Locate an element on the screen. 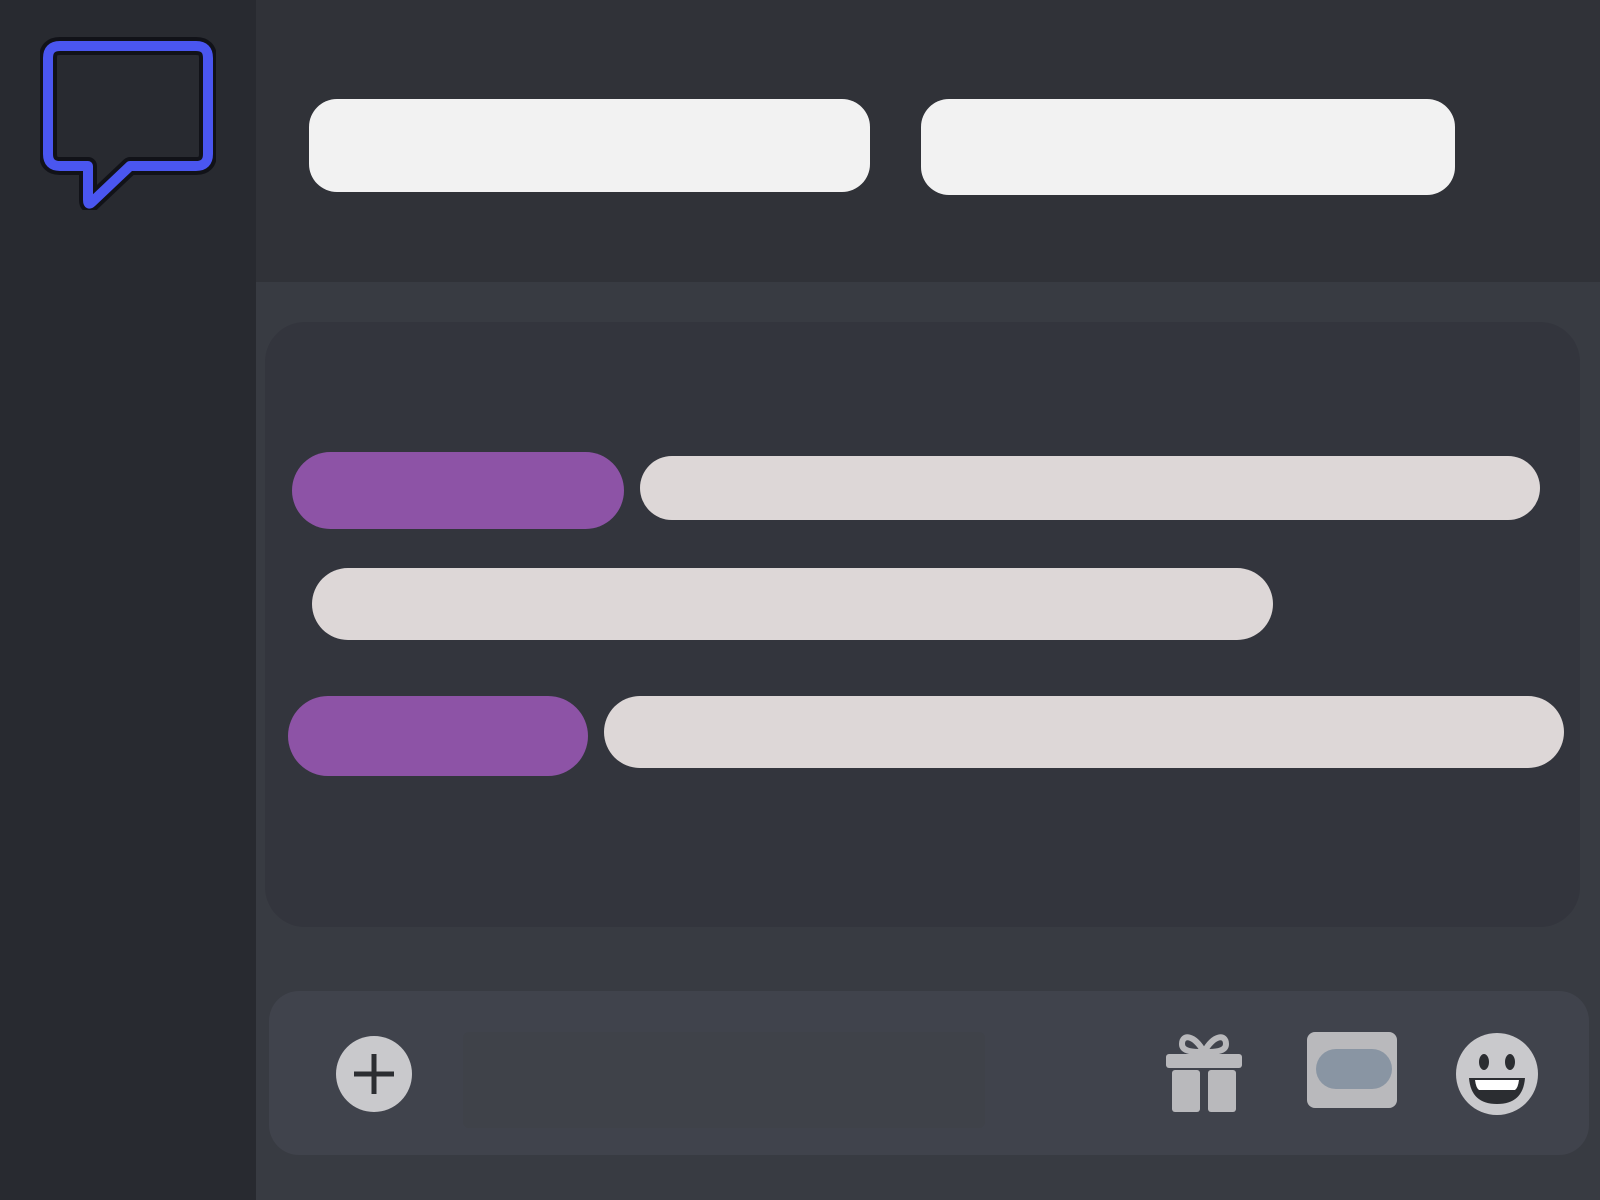 The image size is (1600, 1200). emoji-smile-icon is located at coordinates (1497, 1074).